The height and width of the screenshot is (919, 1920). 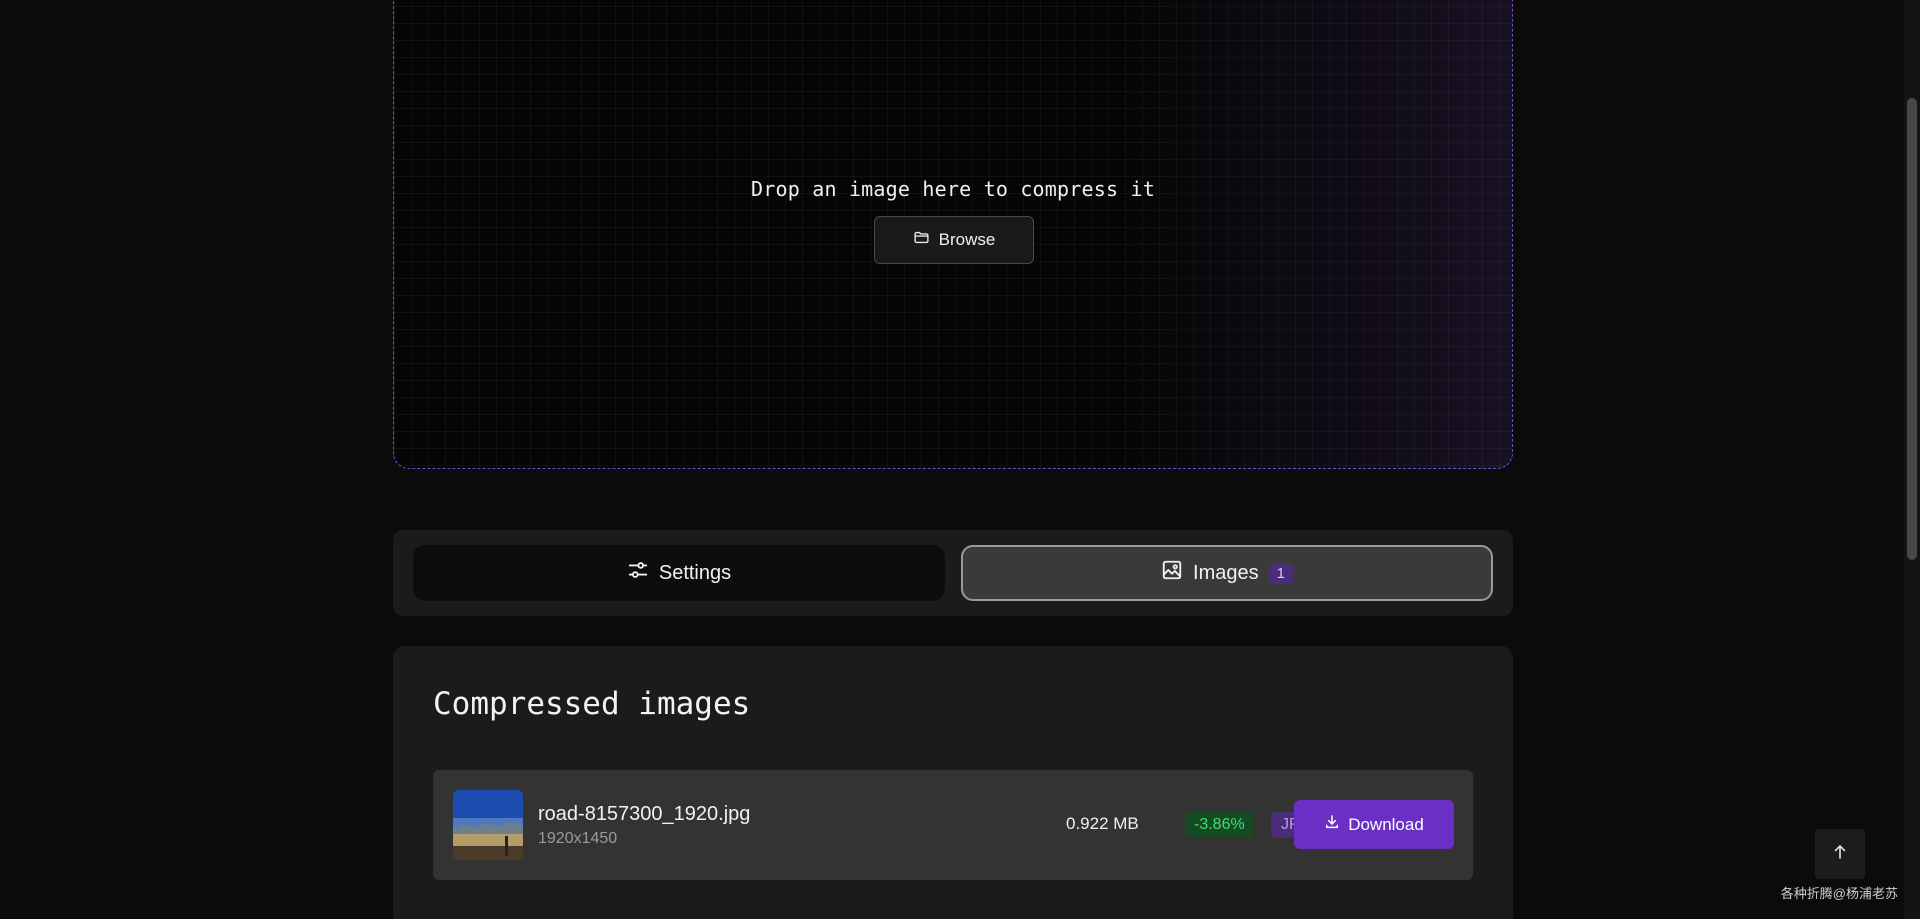 What do you see at coordinates (592, 704) in the screenshot?
I see `panel-title: Compressed images` at bounding box center [592, 704].